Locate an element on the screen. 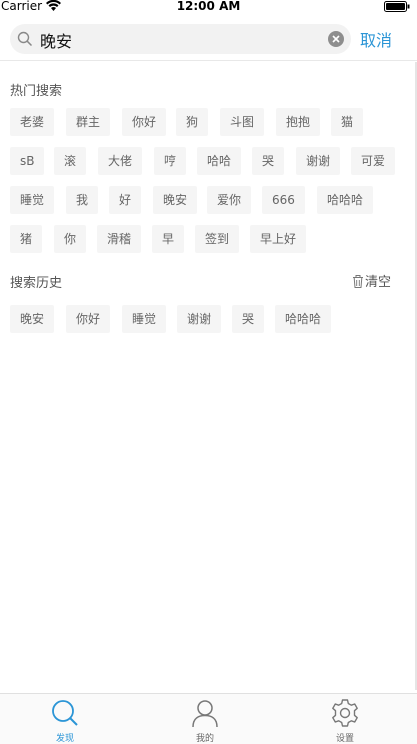 The image size is (417, 744). trash-icon is located at coordinates (358, 281).